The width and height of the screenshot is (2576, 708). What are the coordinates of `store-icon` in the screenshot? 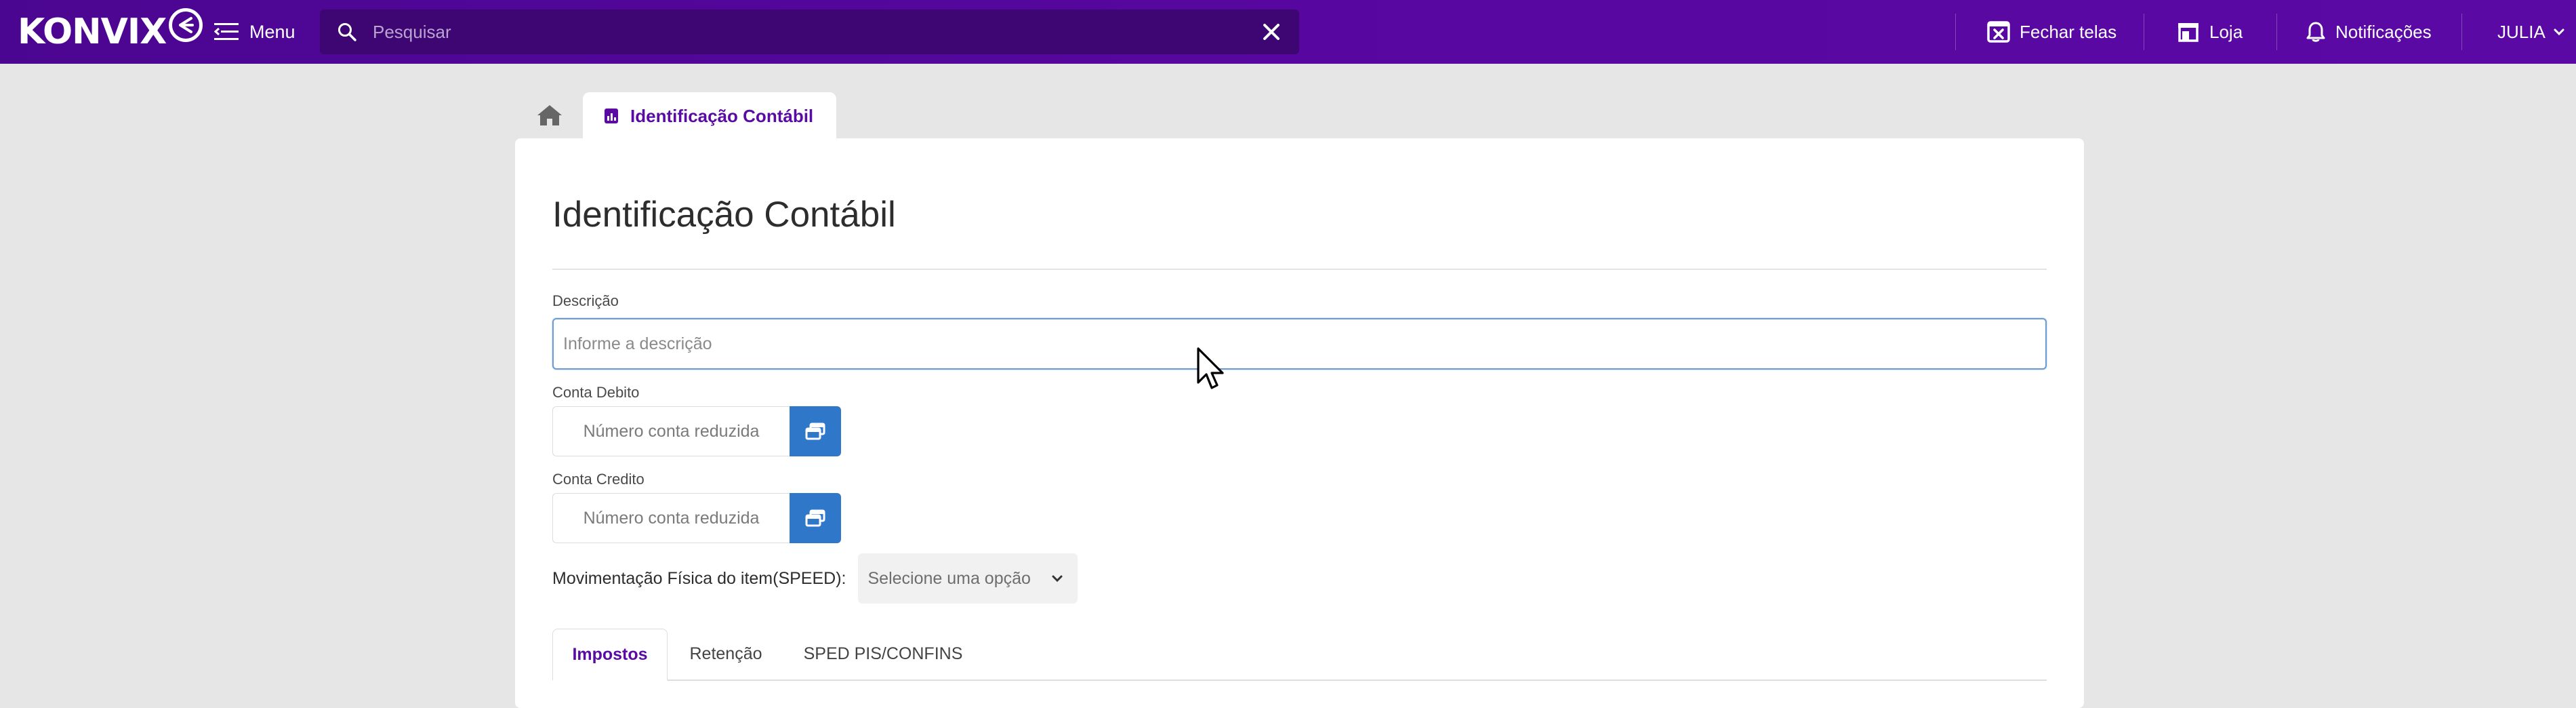 It's located at (2188, 32).